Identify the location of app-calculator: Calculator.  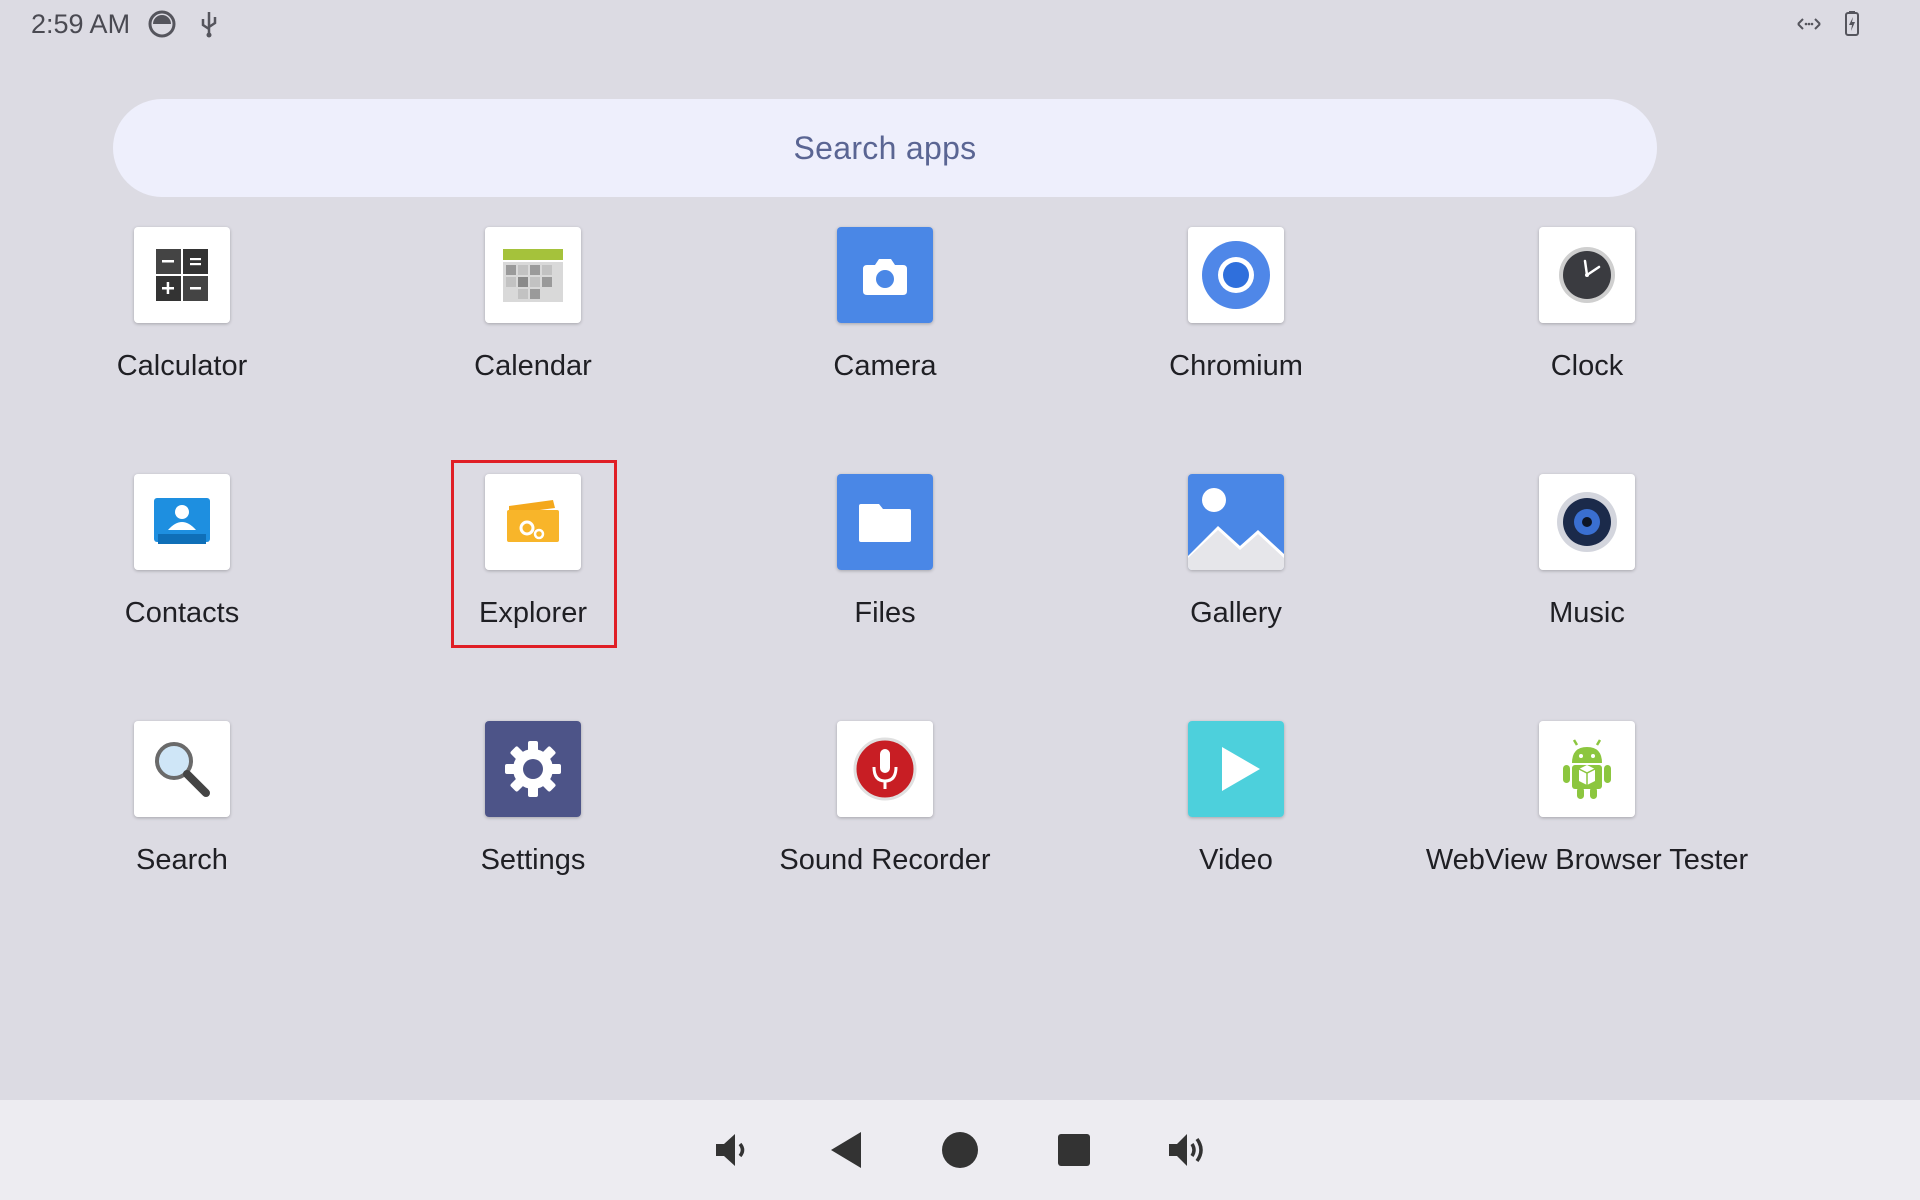
(182, 332).